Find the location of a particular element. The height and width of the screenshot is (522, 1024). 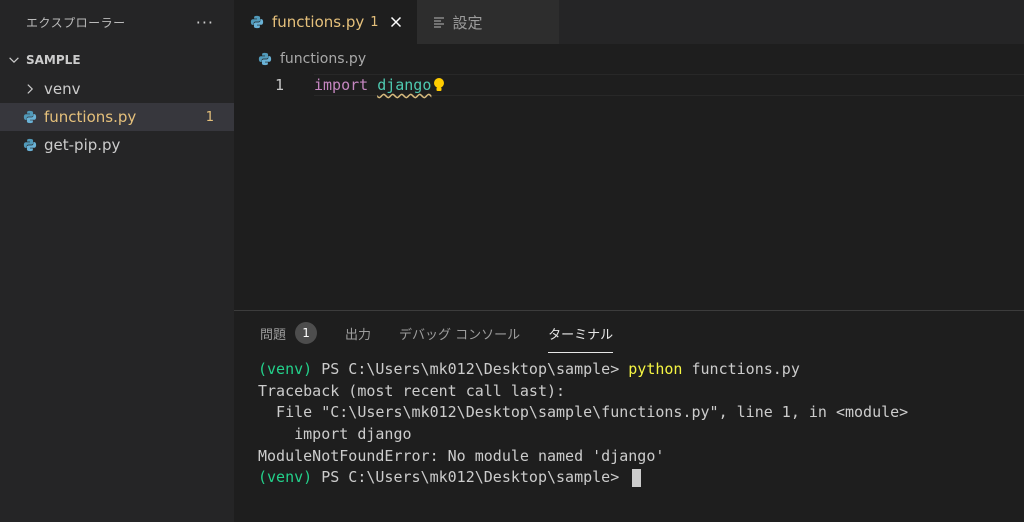

tab-functions-py: functions.py 1 is located at coordinates (325, 22).